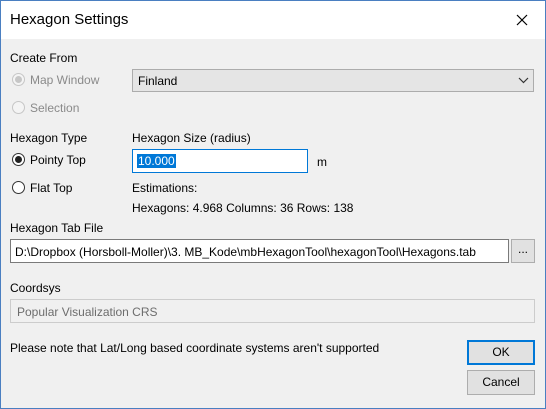 Image resolution: width=546 pixels, height=409 pixels. Describe the element at coordinates (18, 187) in the screenshot. I see `flat-top-radio` at that location.